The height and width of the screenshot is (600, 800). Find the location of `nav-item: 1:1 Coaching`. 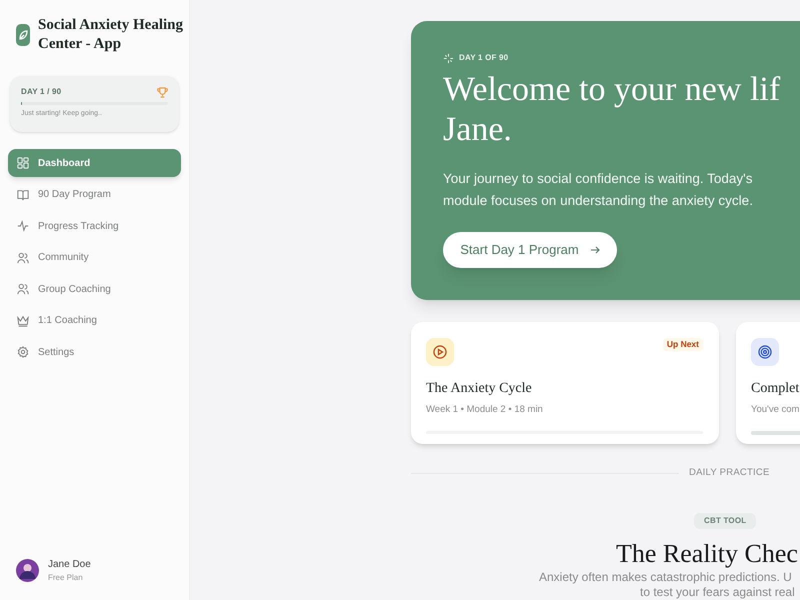

nav-item: 1:1 Coaching is located at coordinates (94, 320).